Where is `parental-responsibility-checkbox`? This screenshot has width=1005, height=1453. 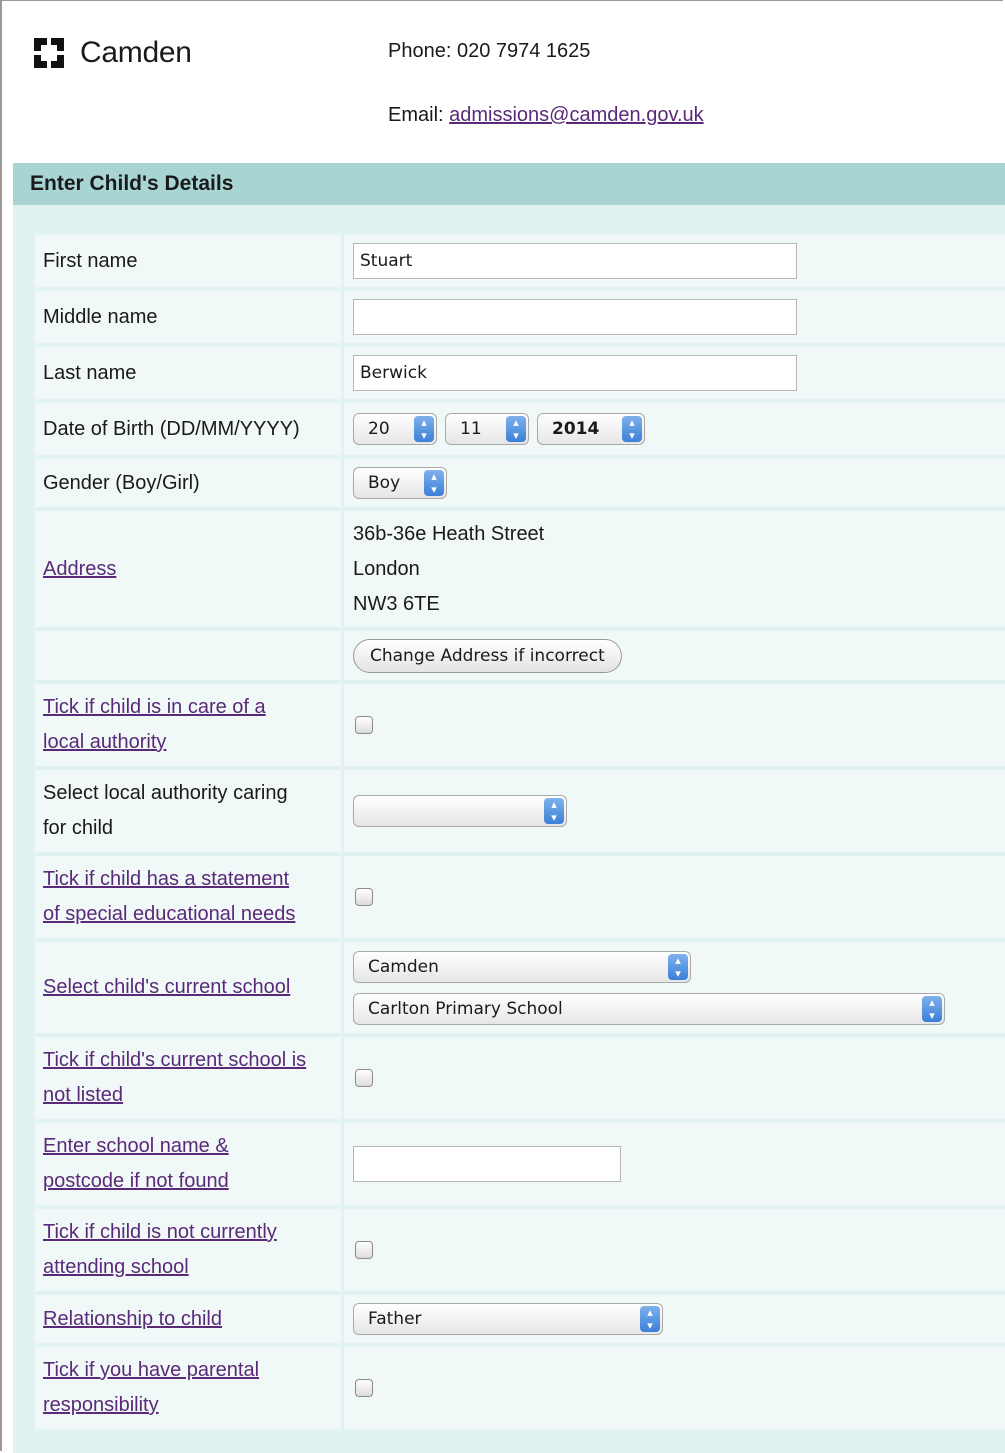 parental-responsibility-checkbox is located at coordinates (364, 1388).